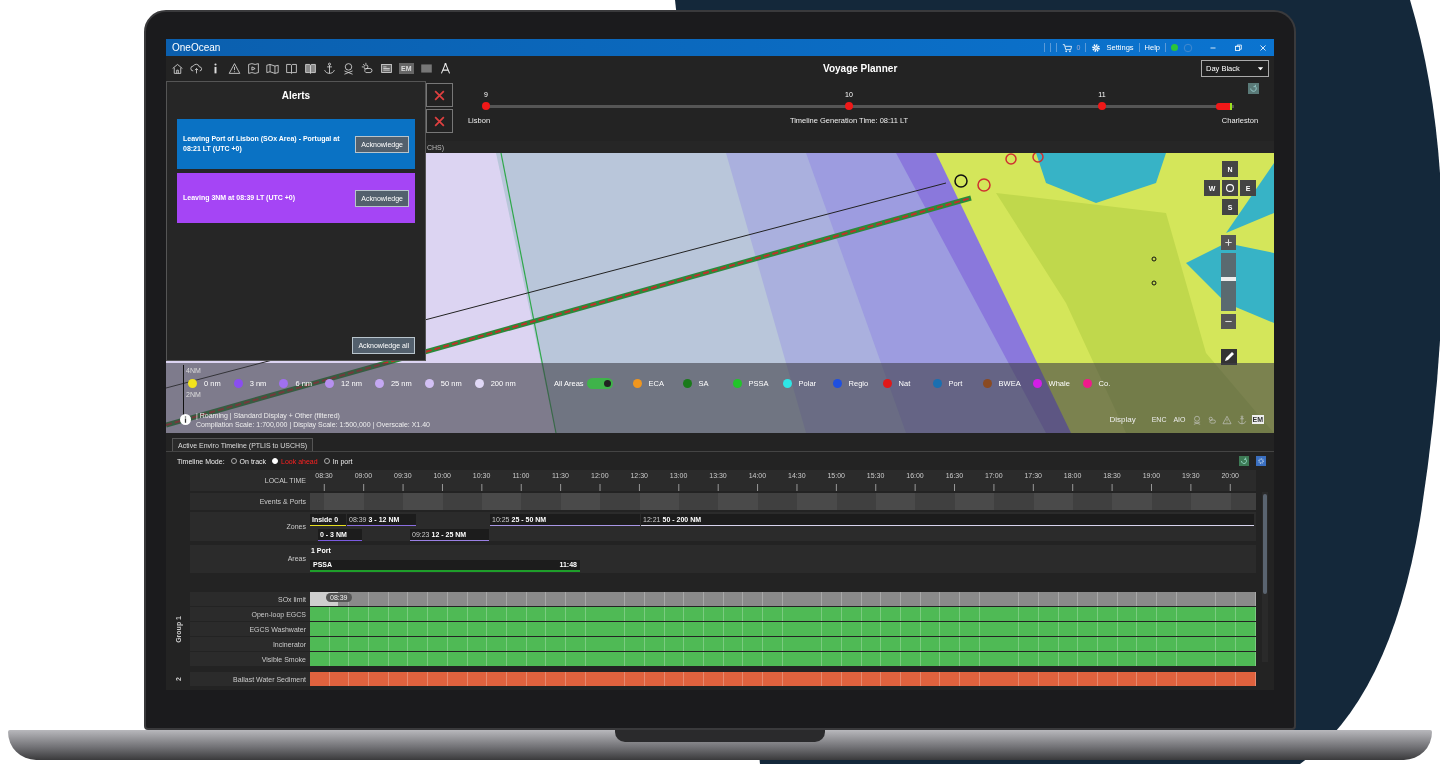 The width and height of the screenshot is (1440, 764). What do you see at coordinates (1122, 420) in the screenshot?
I see `display-label: Display` at bounding box center [1122, 420].